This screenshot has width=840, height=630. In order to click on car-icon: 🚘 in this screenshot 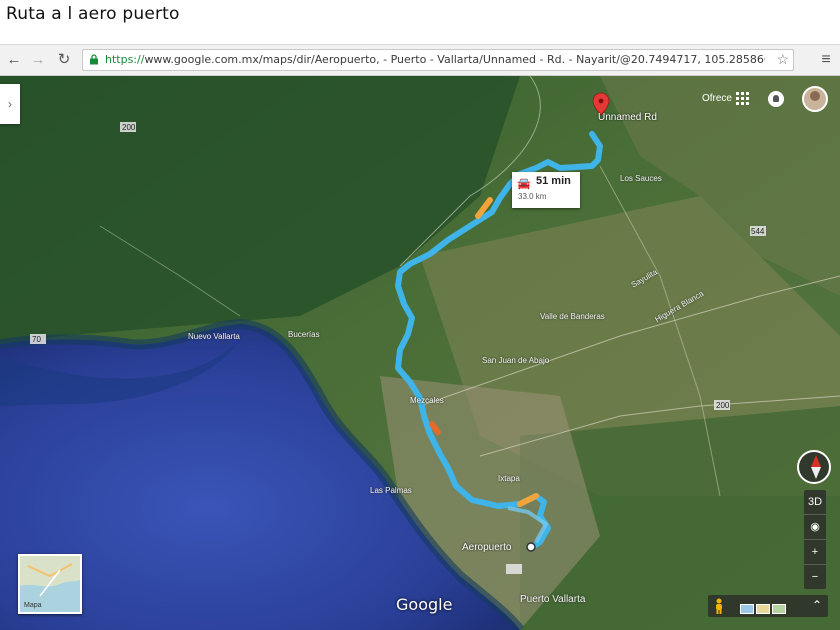, I will do `click(524, 184)`.